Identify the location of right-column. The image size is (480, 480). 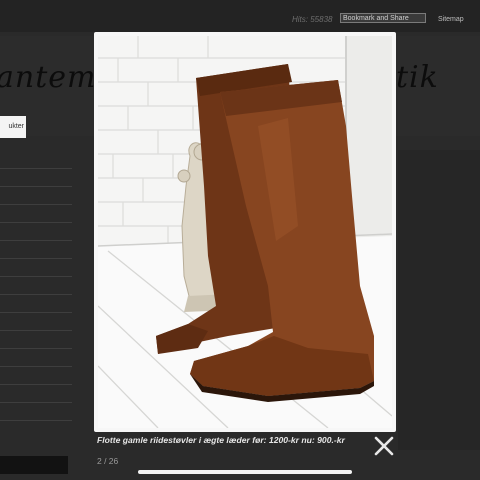
(439, 300).